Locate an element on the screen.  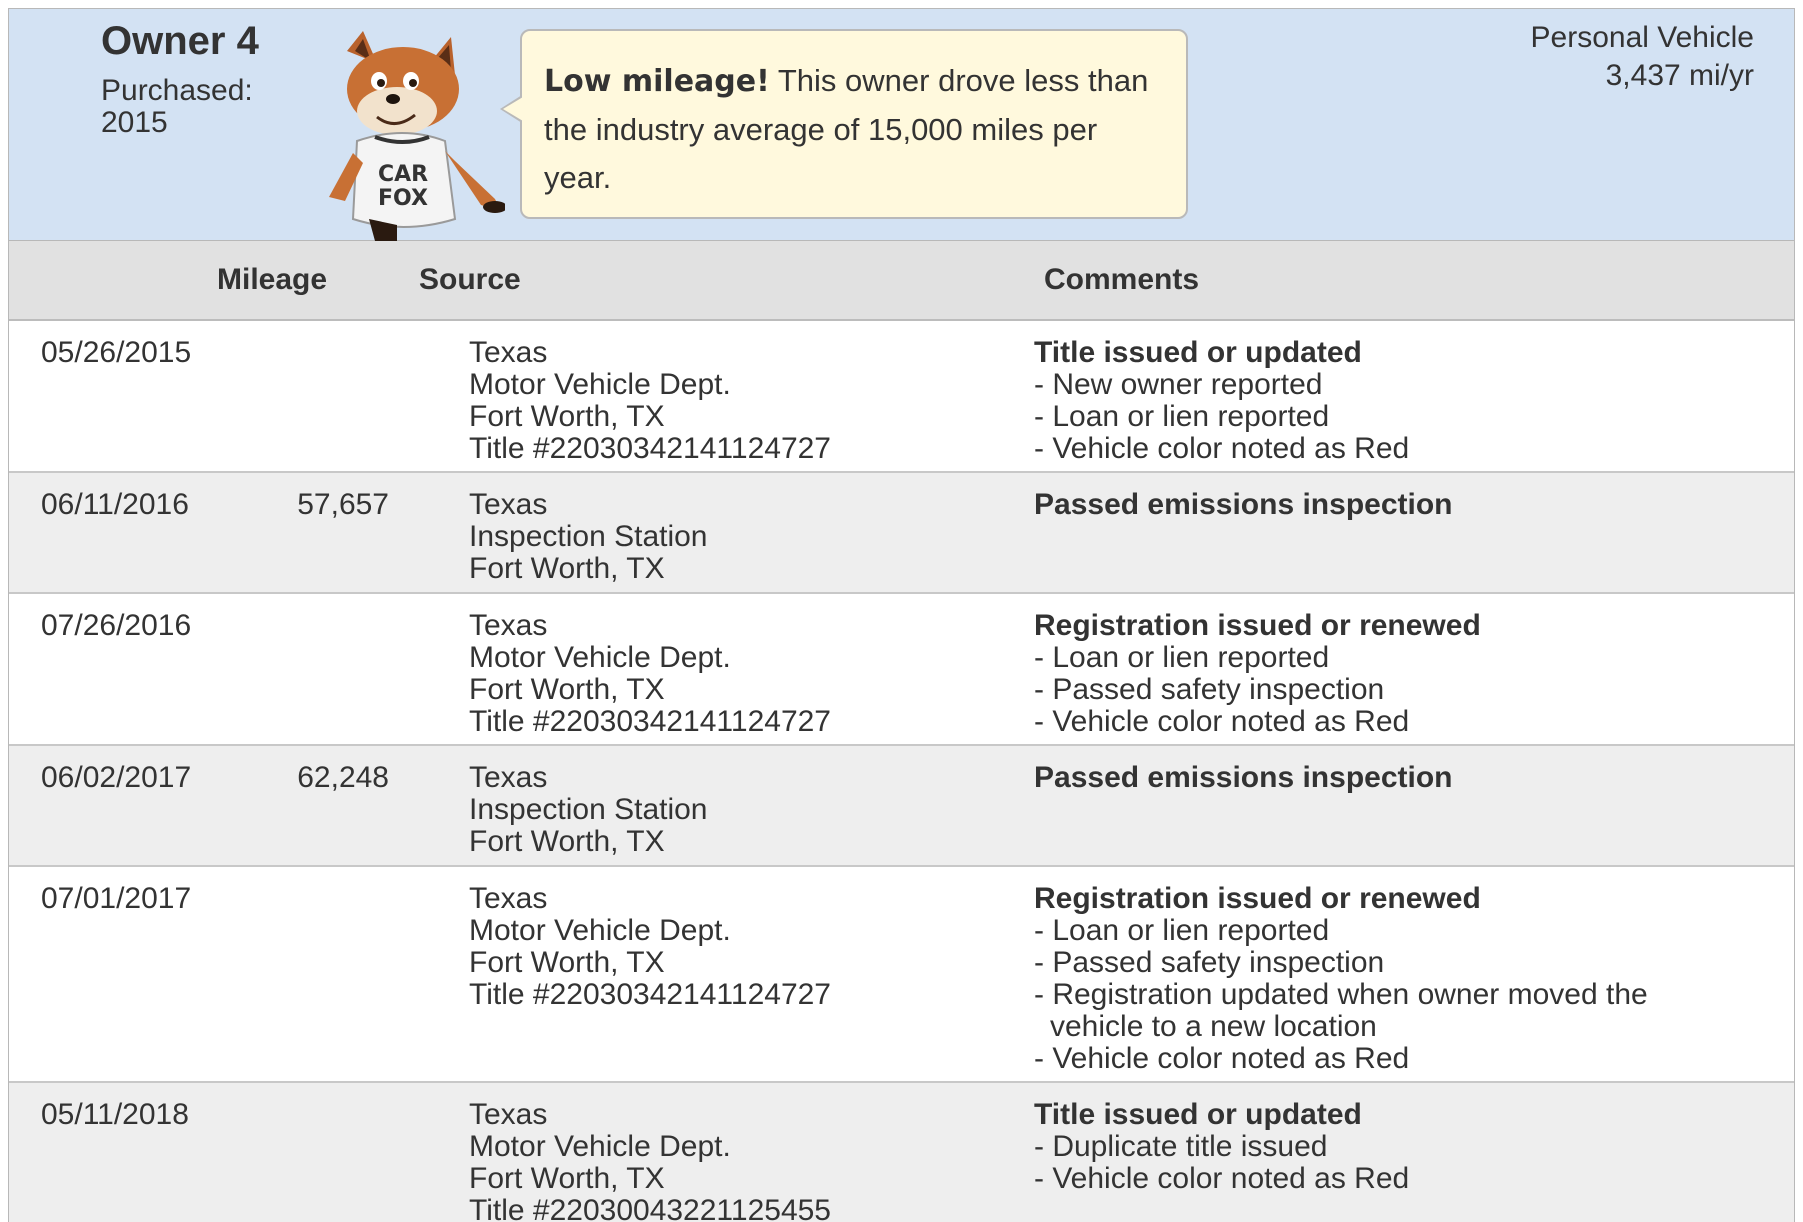
purchased-label: Purchased: is located at coordinates (177, 90).